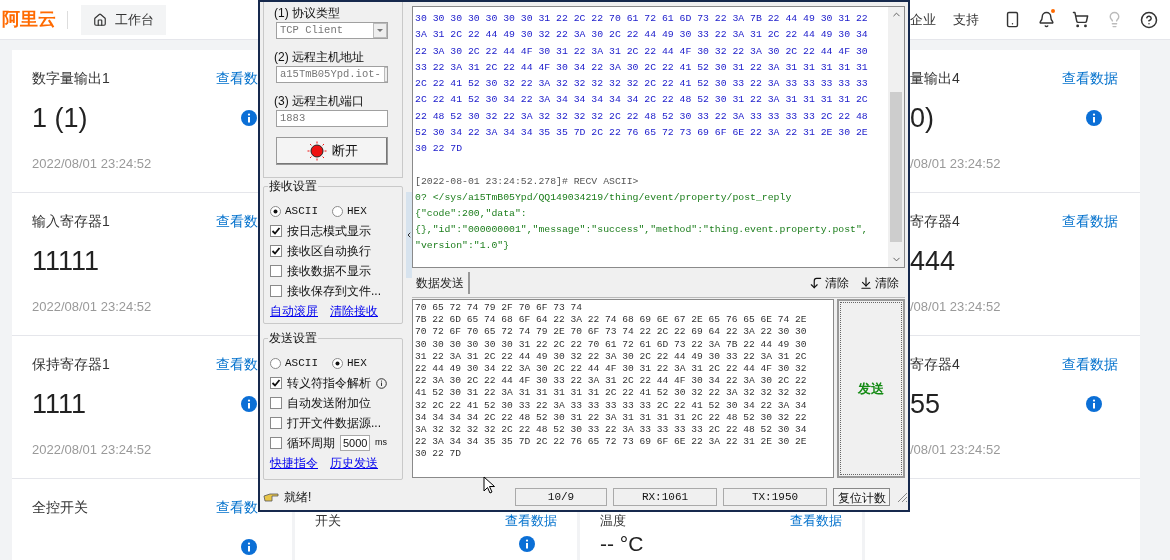  Describe the element at coordinates (641, 84) in the screenshot. I see `hex-line: 2C 22 41 52 30 32 22 3A 32 32 32 32 32 2C 22 41 52 30 33 22 3A 33 33 33 33 33` at that location.